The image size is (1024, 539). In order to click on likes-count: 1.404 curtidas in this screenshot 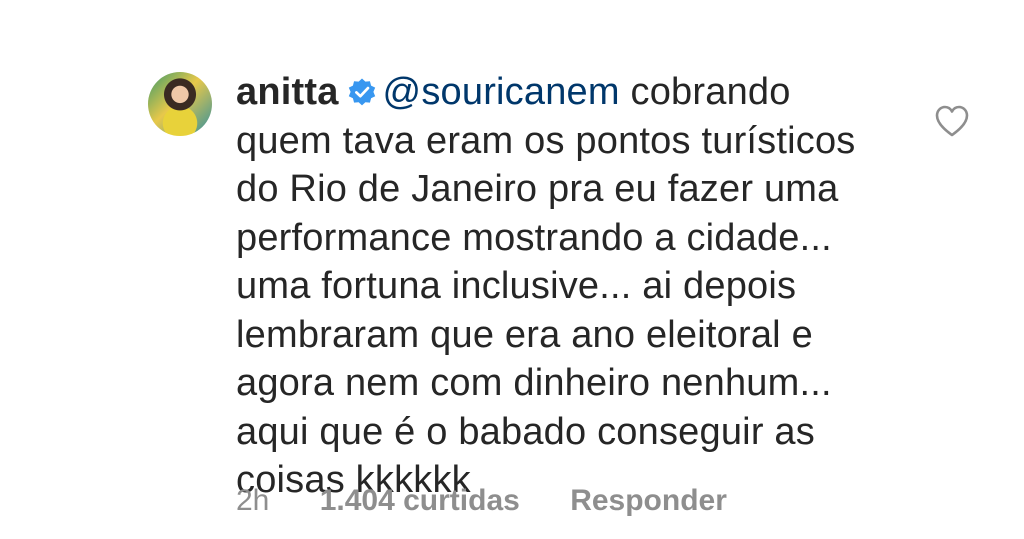, I will do `click(420, 500)`.